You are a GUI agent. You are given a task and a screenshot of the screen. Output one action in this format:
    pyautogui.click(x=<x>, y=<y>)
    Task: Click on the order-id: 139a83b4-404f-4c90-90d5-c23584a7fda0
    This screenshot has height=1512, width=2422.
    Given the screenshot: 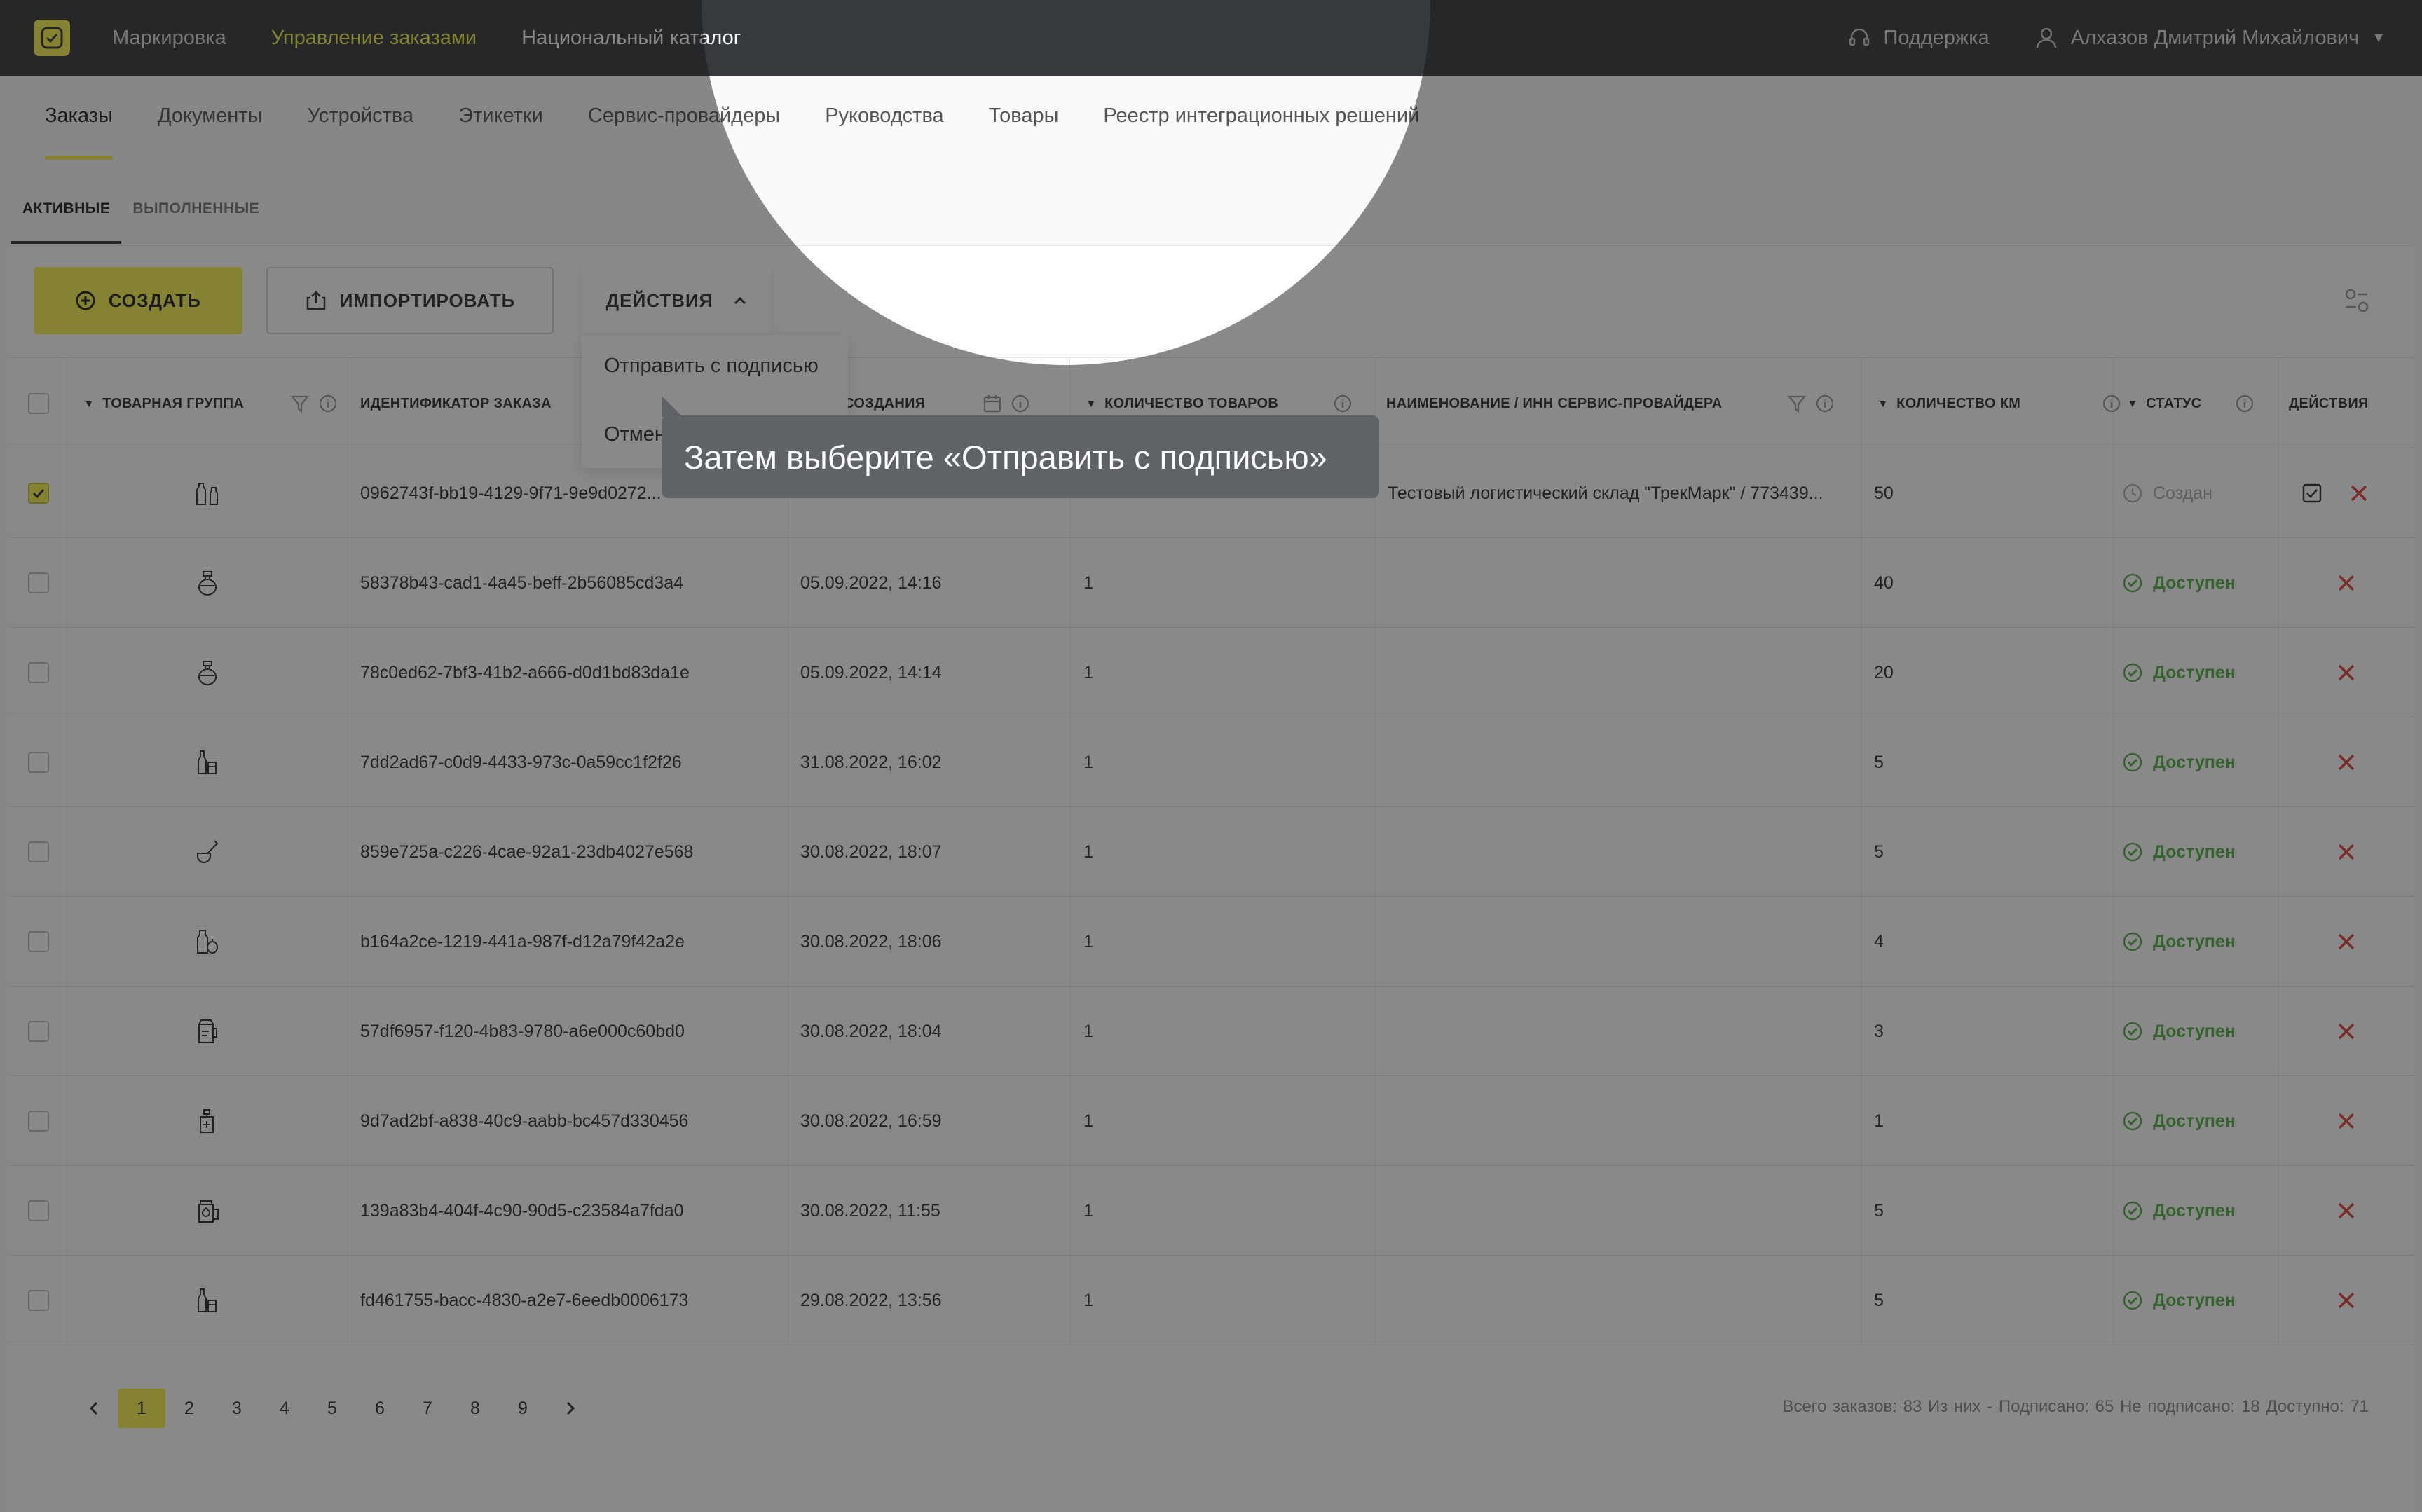 What is the action you would take?
    pyautogui.click(x=522, y=1211)
    